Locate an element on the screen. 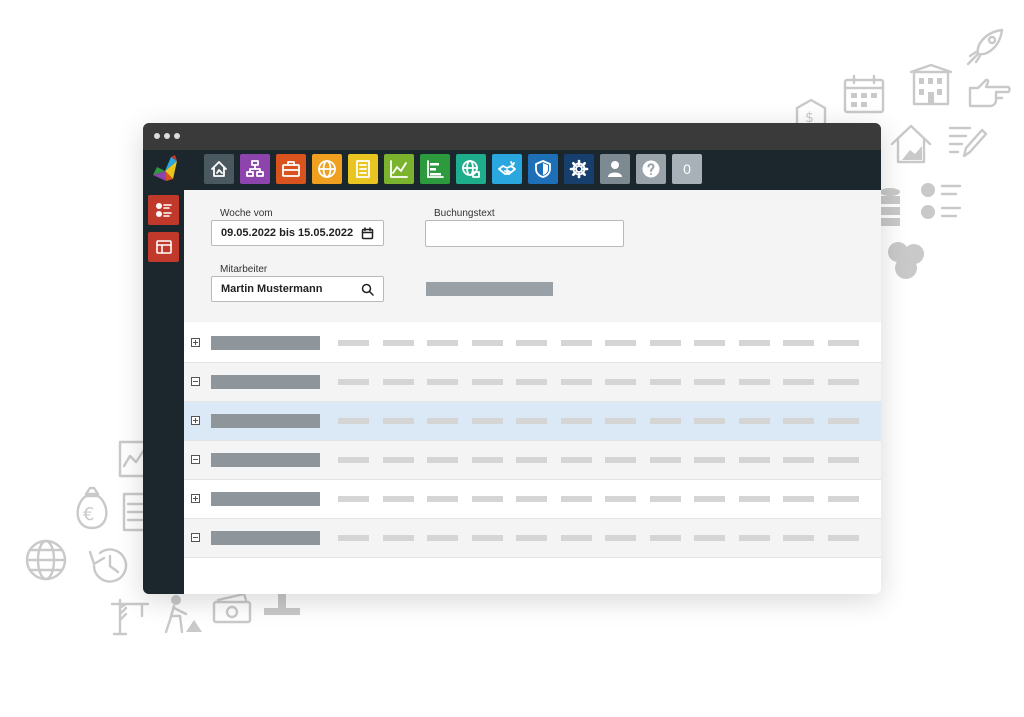 The height and width of the screenshot is (717, 1024). org-chart-icon is located at coordinates (255, 168).